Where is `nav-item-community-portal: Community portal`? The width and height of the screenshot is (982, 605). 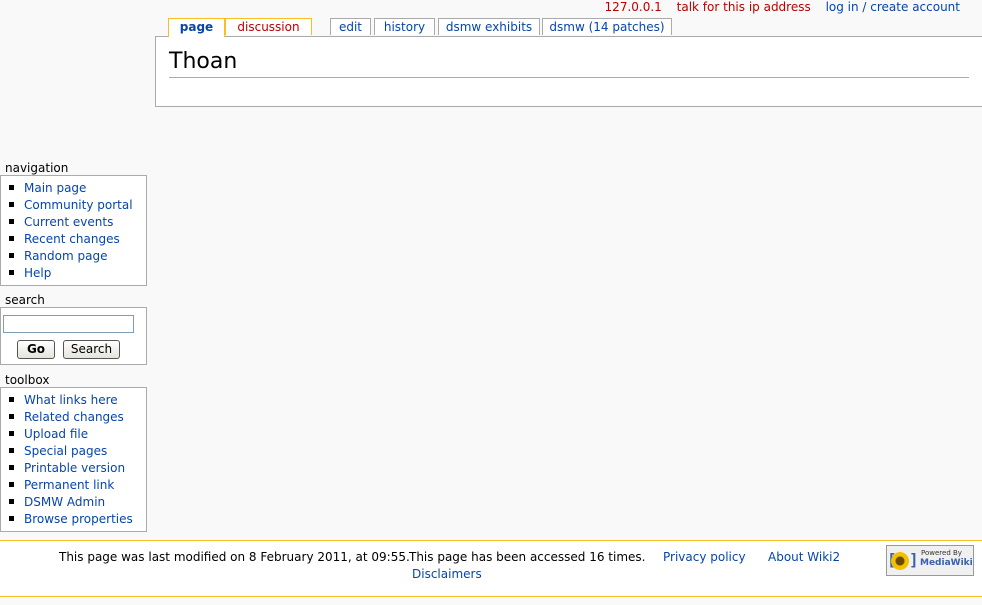
nav-item-community-portal: Community portal is located at coordinates (77, 205).